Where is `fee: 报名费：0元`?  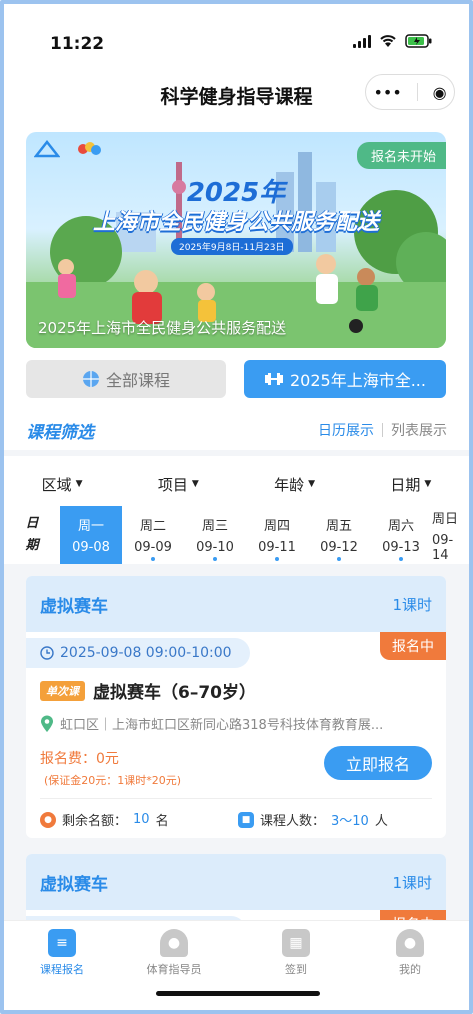
fee: 报名费：0元 is located at coordinates (79, 758).